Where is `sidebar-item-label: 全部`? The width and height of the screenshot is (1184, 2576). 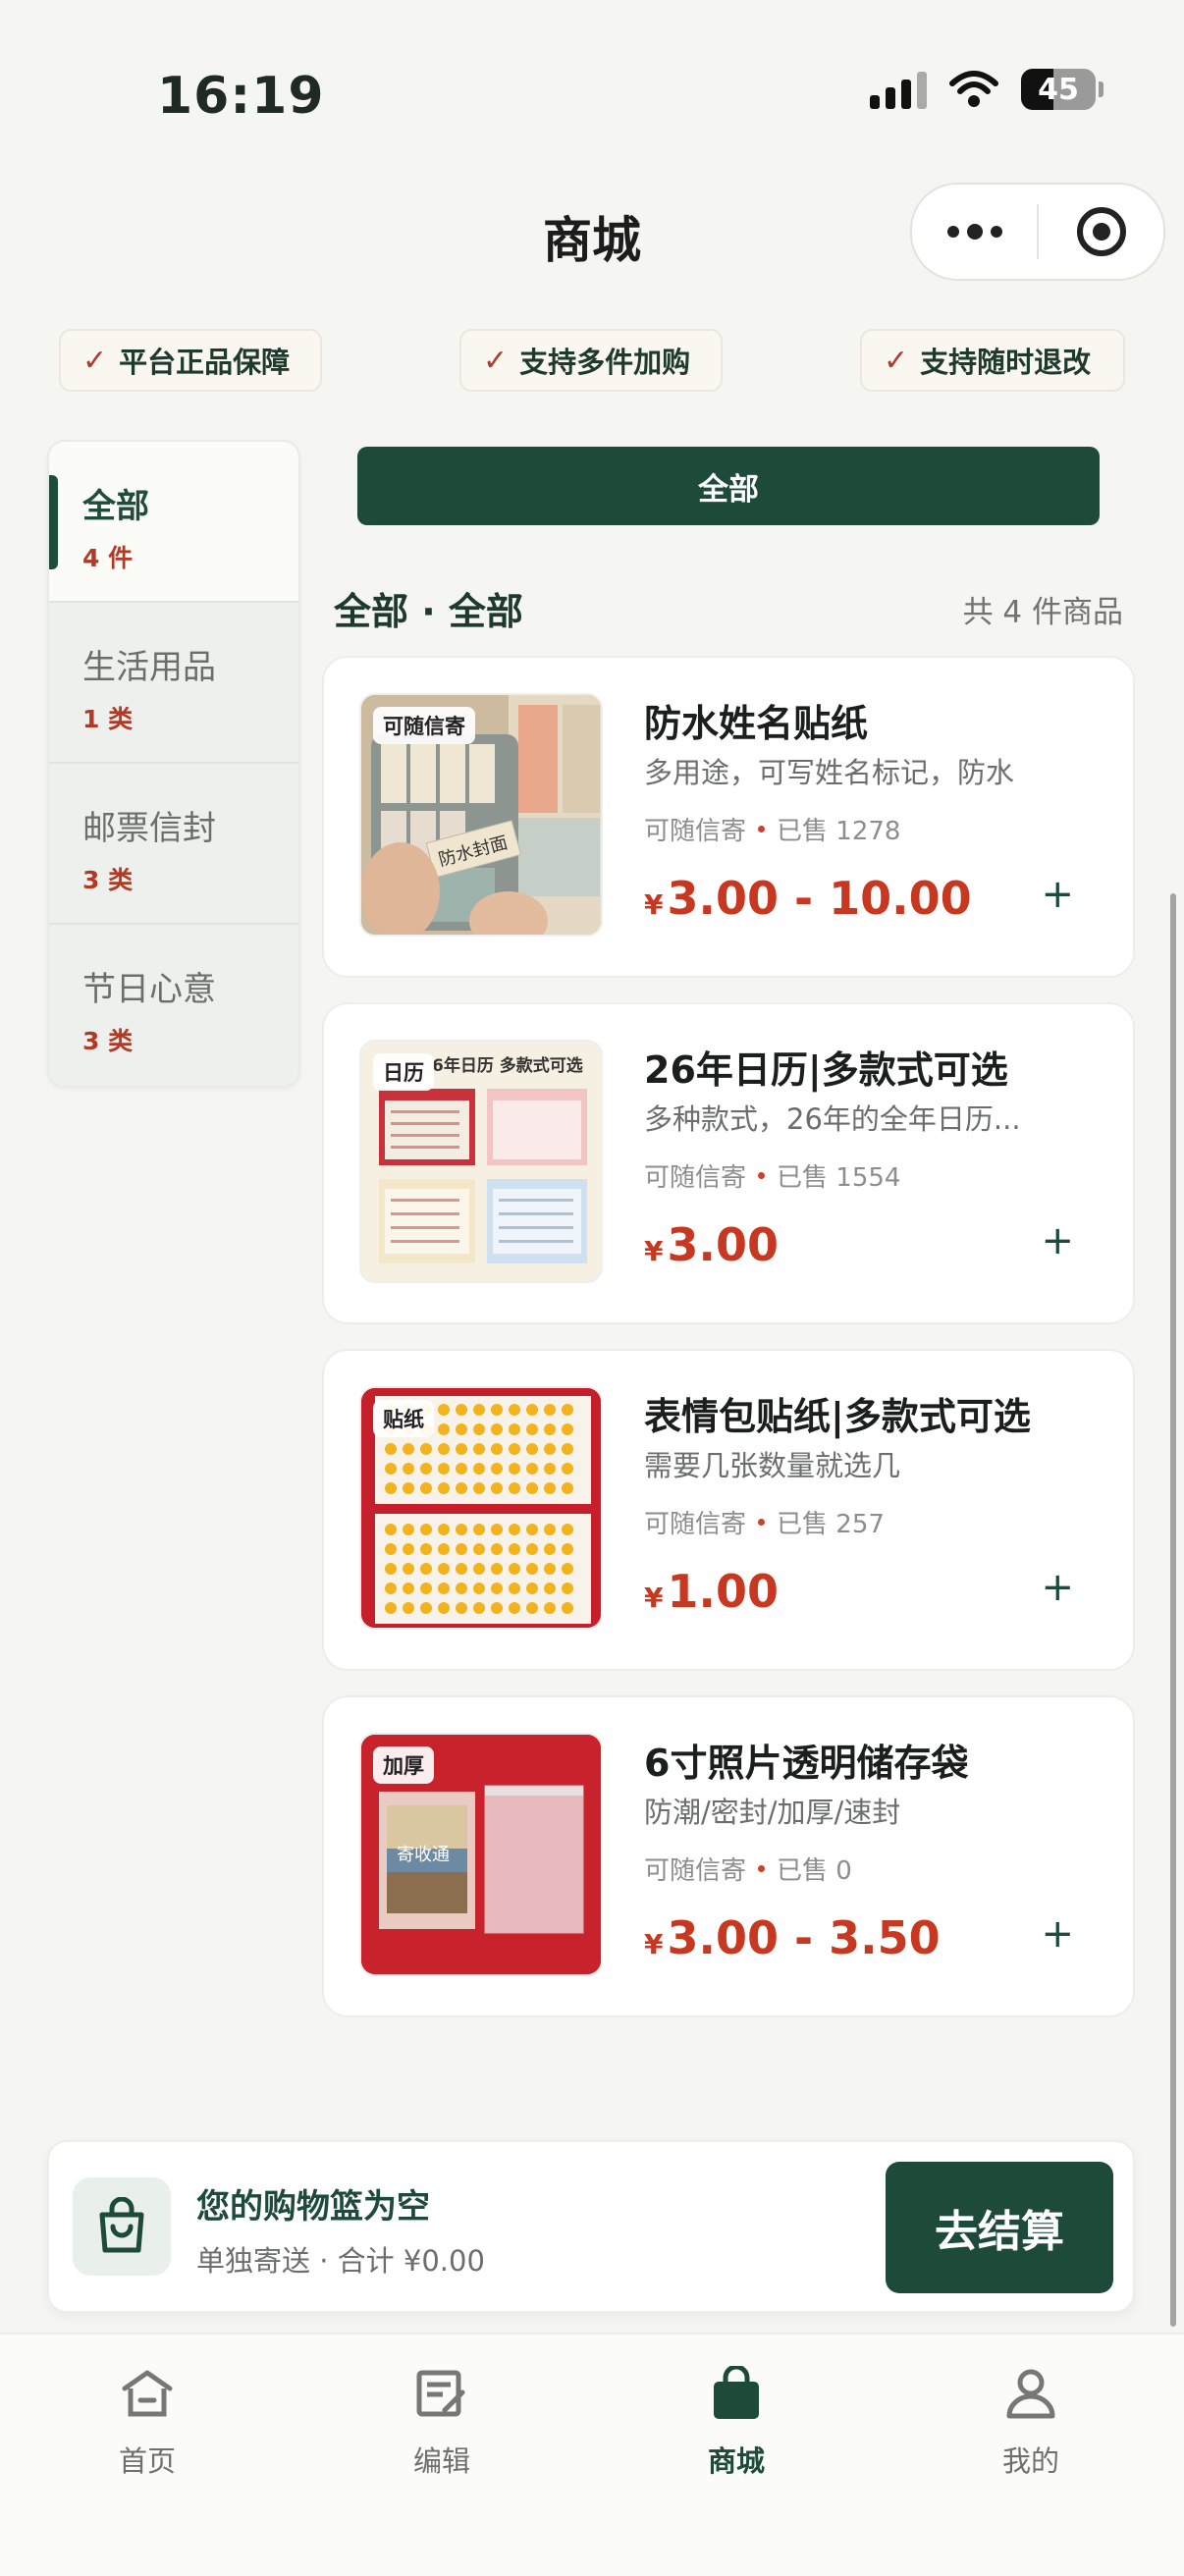
sidebar-item-label: 全部 is located at coordinates (115, 506).